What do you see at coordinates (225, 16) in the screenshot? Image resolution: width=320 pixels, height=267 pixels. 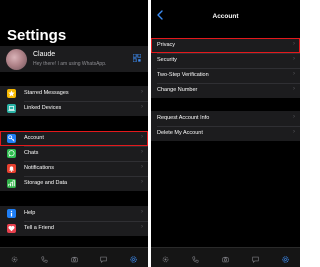 I see `nav-title: Account` at bounding box center [225, 16].